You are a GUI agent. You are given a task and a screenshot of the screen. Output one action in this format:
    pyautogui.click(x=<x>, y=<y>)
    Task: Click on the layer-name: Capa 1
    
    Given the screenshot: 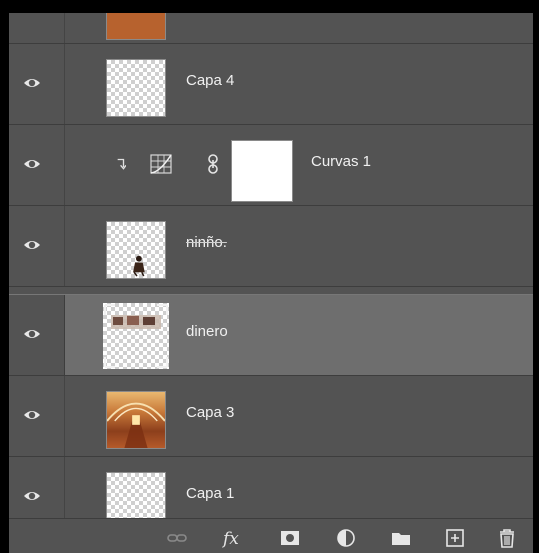 What is the action you would take?
    pyautogui.click(x=210, y=493)
    